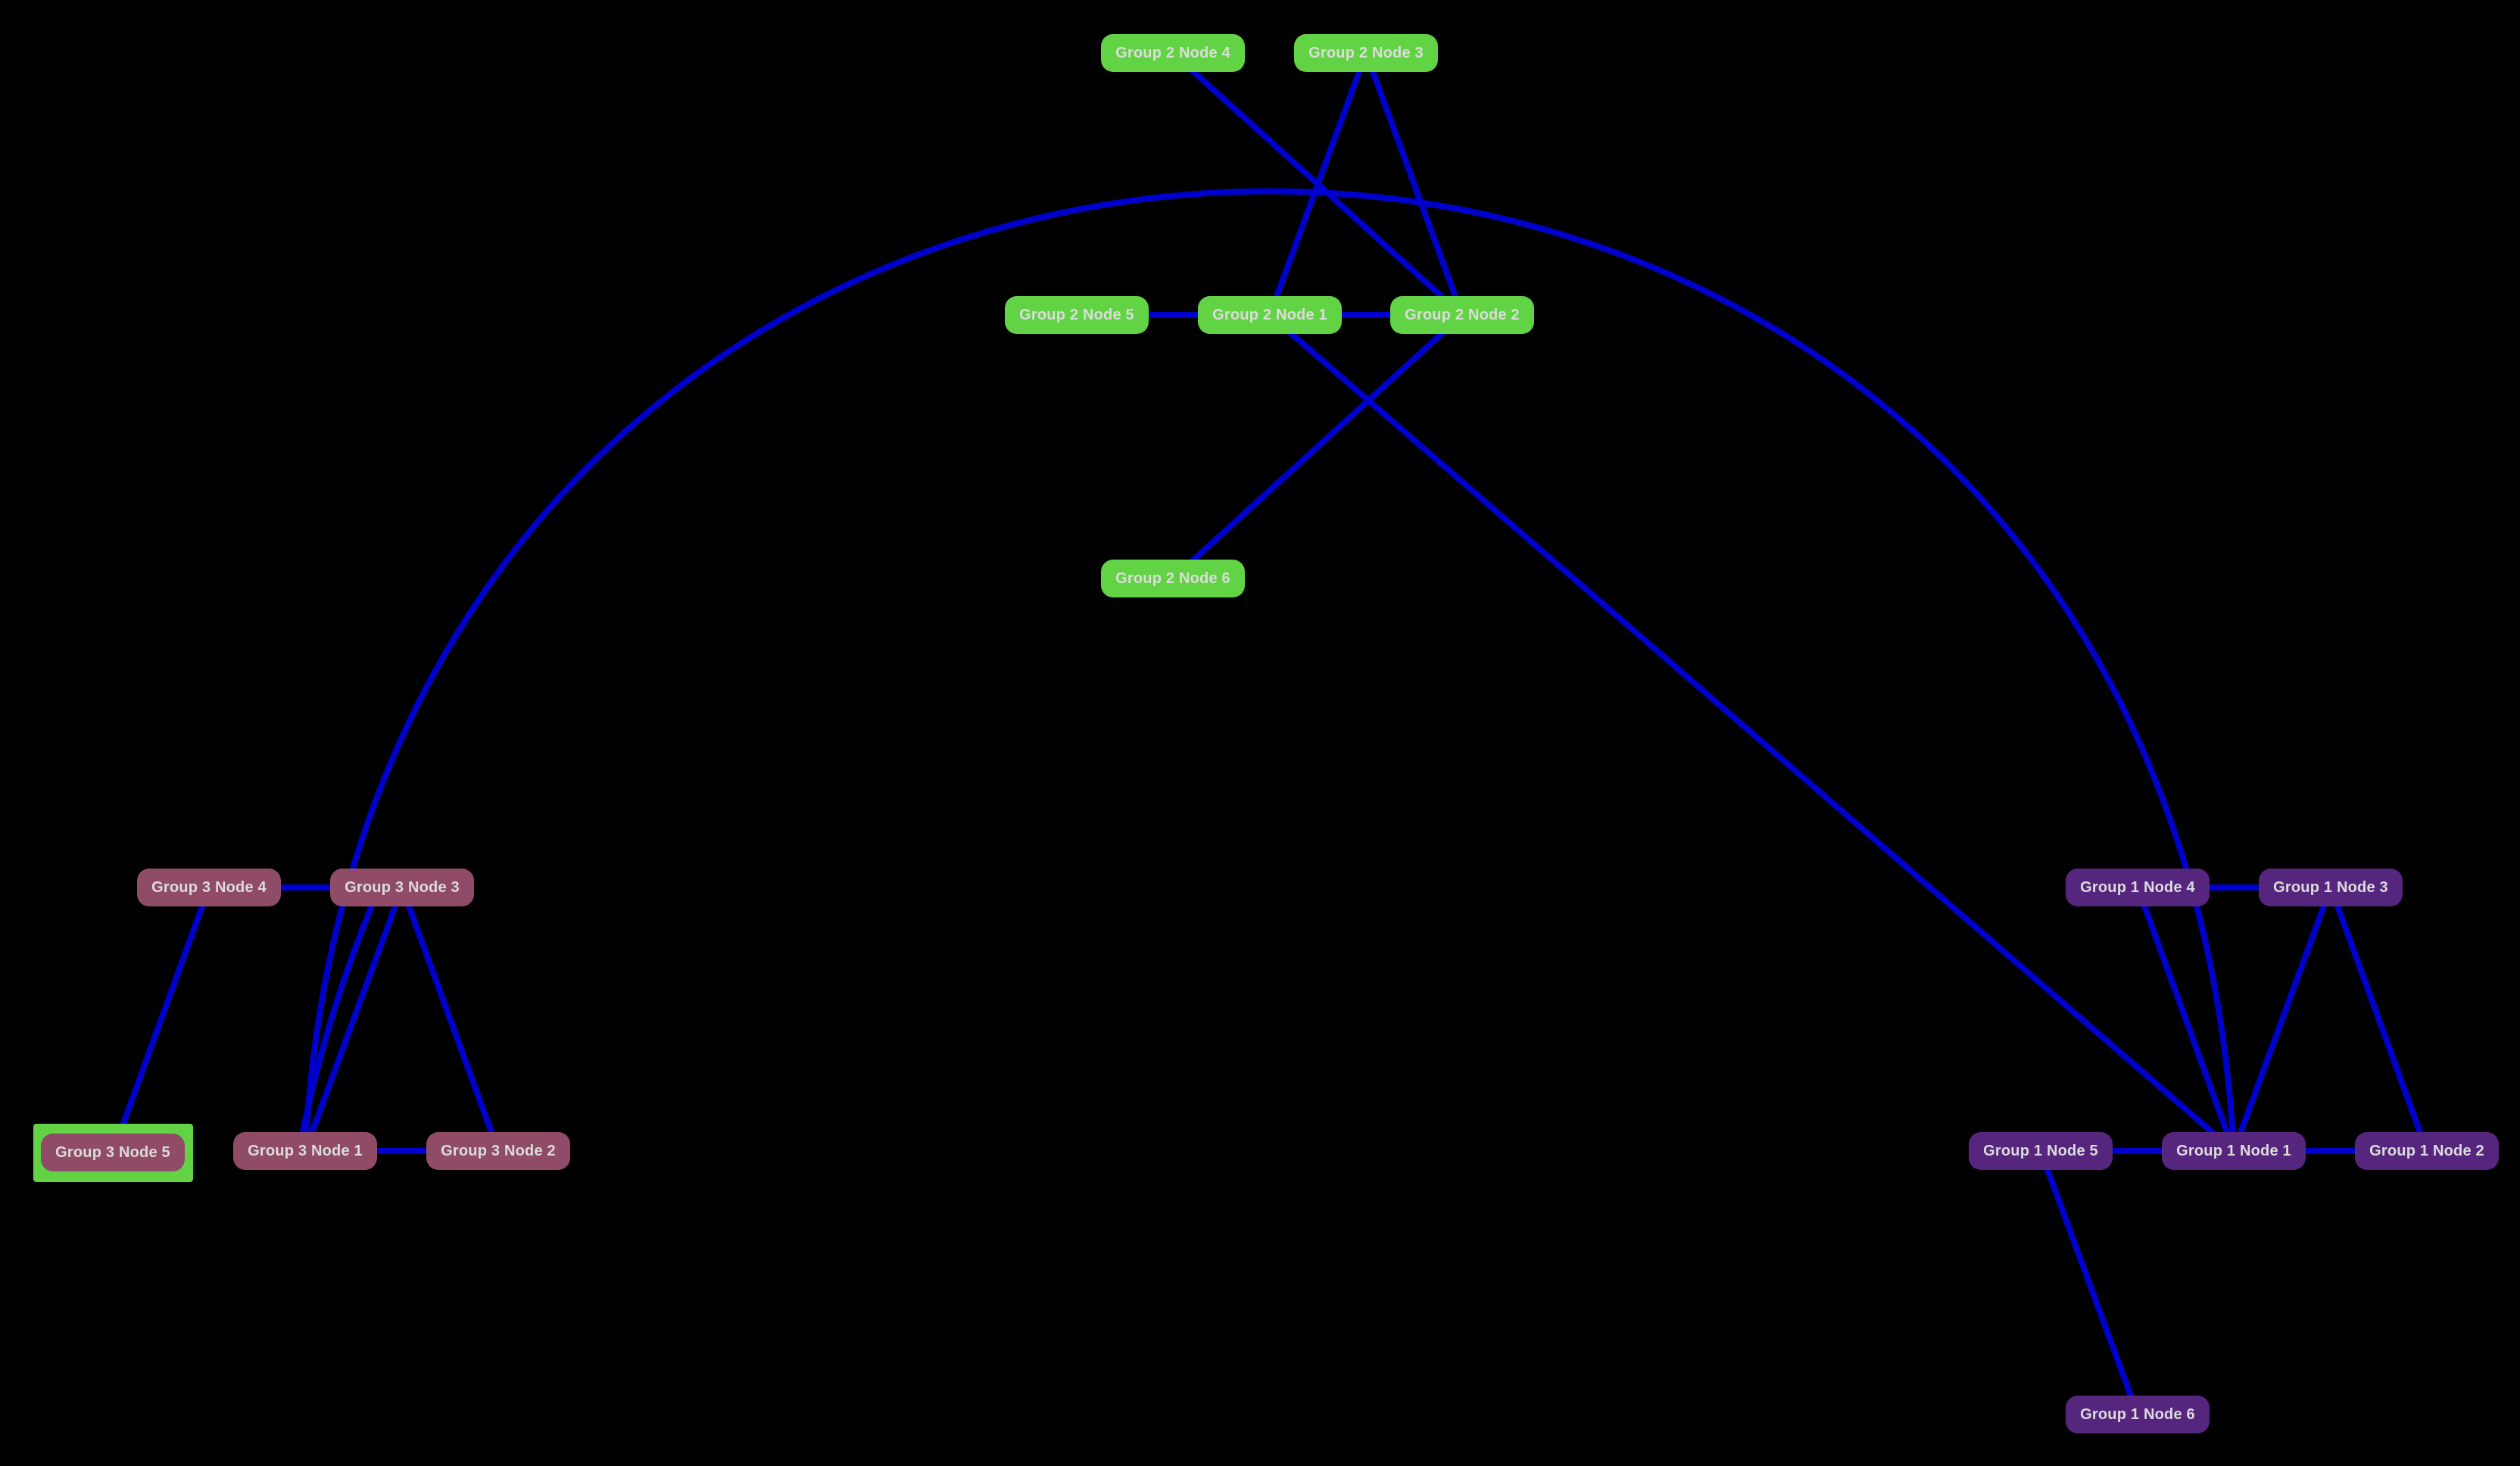 The height and width of the screenshot is (1466, 2520). I want to click on node-label: Group 1 Node 1, so click(2233, 1150).